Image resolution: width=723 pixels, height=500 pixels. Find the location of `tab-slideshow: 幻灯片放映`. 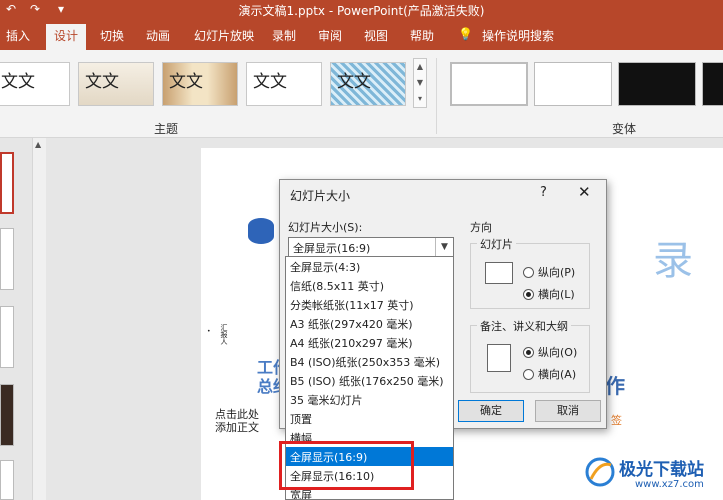

tab-slideshow: 幻灯片放映 is located at coordinates (224, 35).